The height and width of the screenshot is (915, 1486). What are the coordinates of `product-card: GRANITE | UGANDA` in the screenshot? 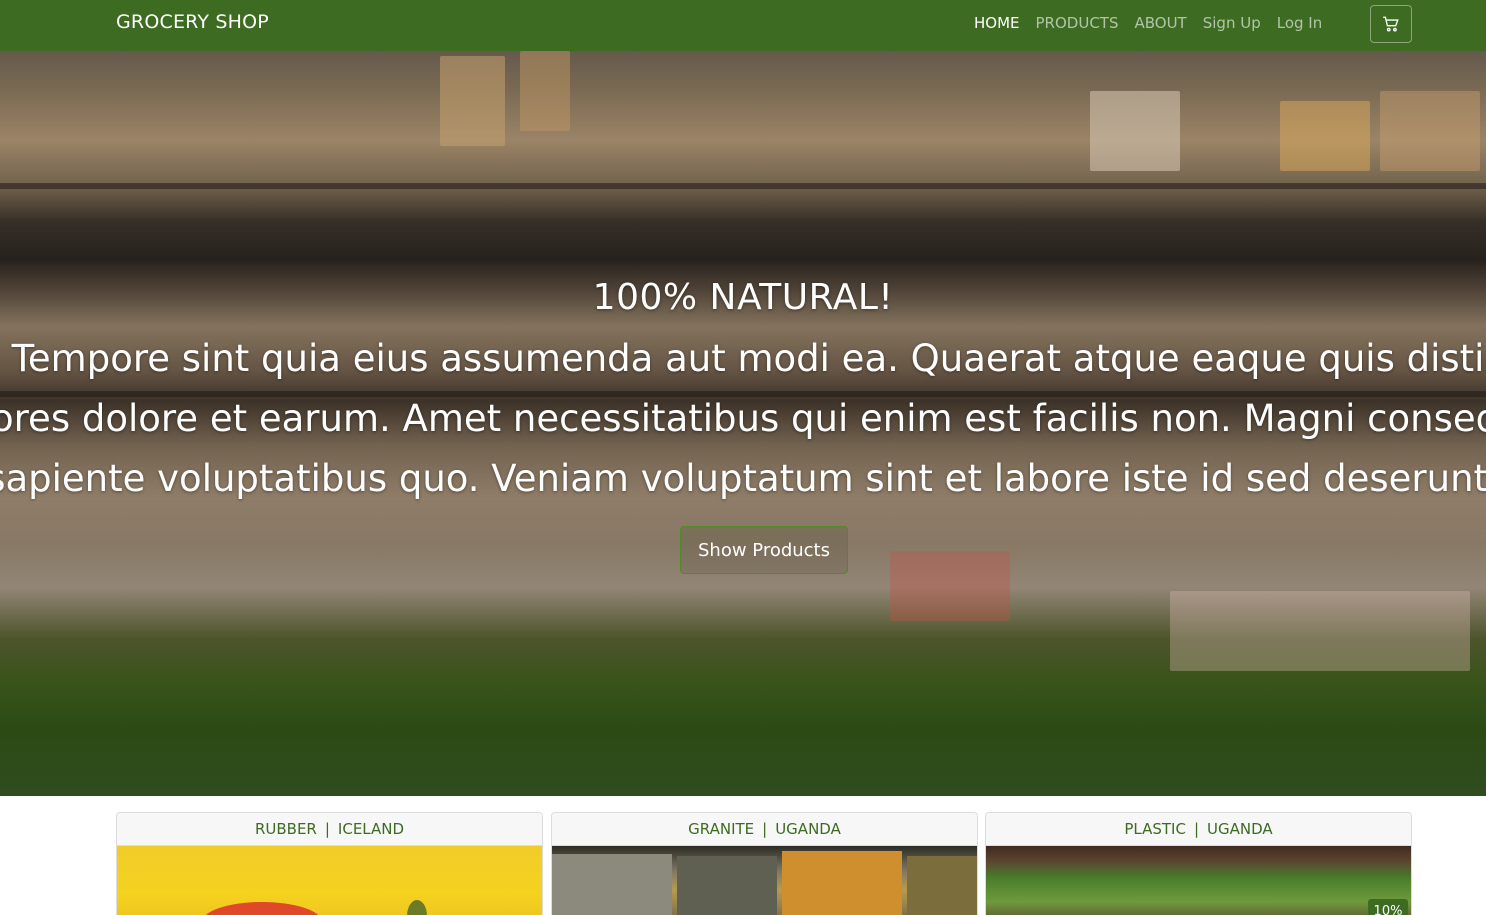 It's located at (764, 863).